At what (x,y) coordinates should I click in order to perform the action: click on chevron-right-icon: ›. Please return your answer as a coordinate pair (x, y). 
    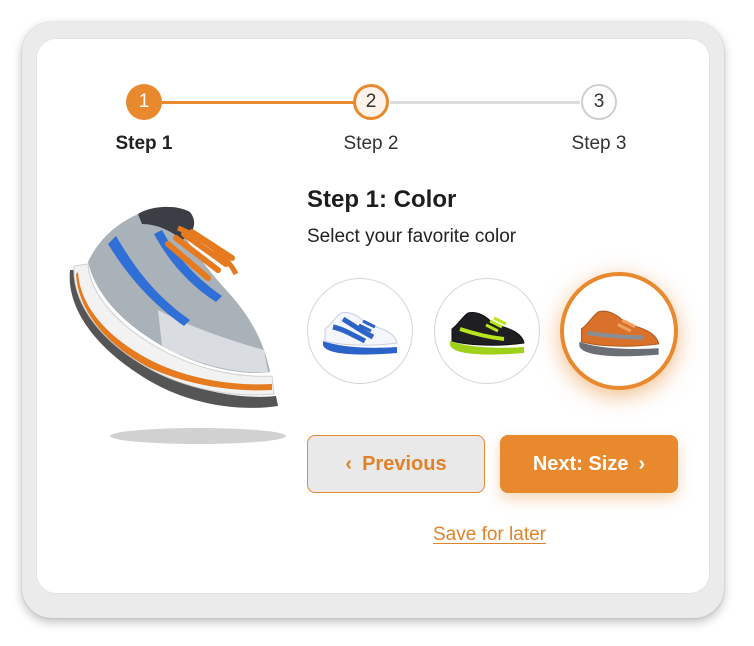
    Looking at the image, I should click on (642, 463).